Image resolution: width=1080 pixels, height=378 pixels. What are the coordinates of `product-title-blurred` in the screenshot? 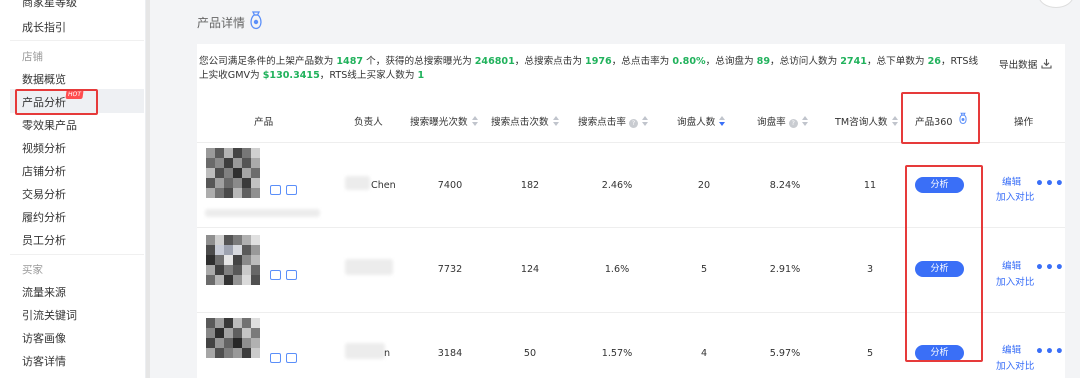 It's located at (262, 213).